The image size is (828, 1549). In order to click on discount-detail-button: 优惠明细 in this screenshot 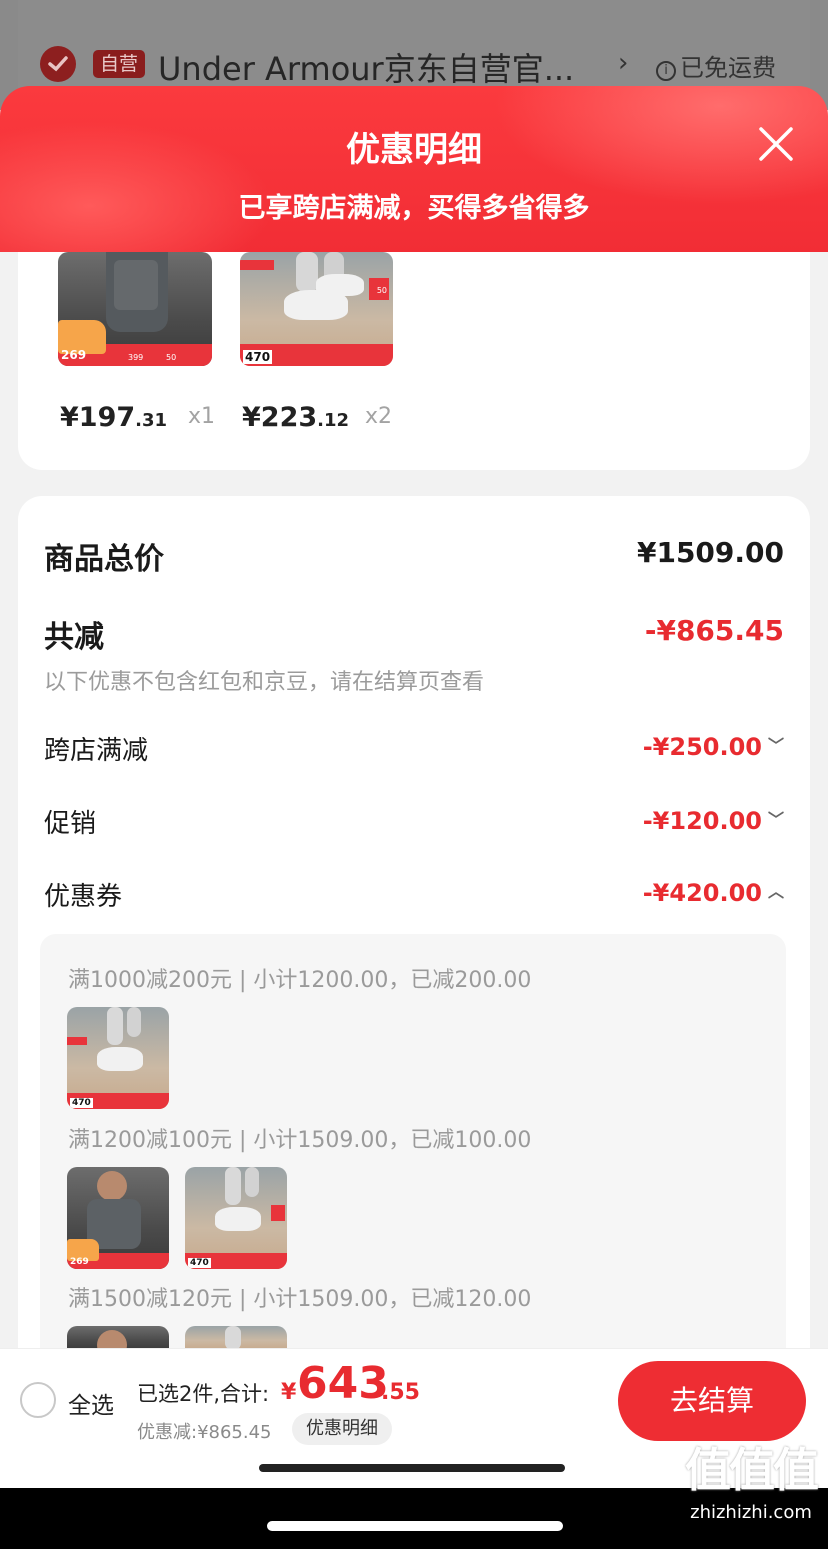, I will do `click(342, 1429)`.